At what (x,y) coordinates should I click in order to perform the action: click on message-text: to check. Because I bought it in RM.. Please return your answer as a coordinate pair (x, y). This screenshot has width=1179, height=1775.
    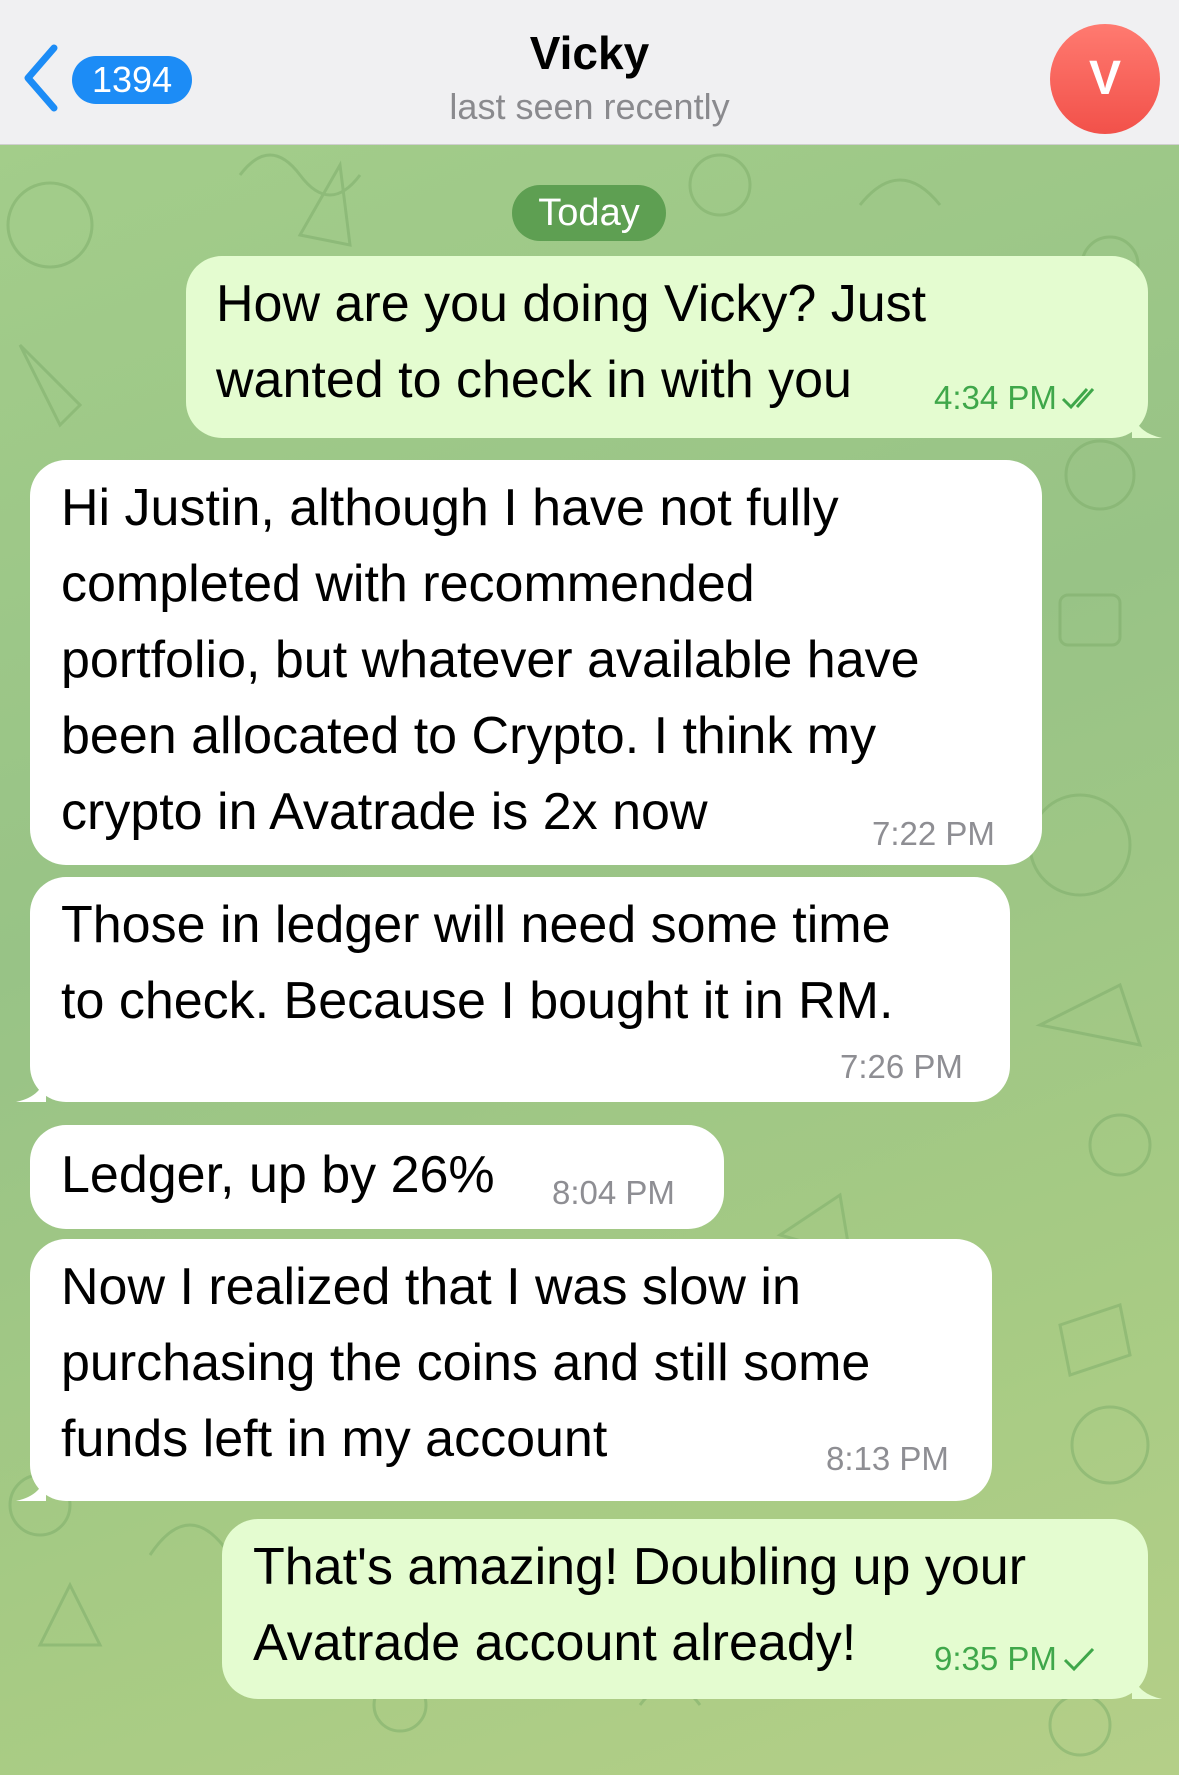
    Looking at the image, I should click on (477, 1001).